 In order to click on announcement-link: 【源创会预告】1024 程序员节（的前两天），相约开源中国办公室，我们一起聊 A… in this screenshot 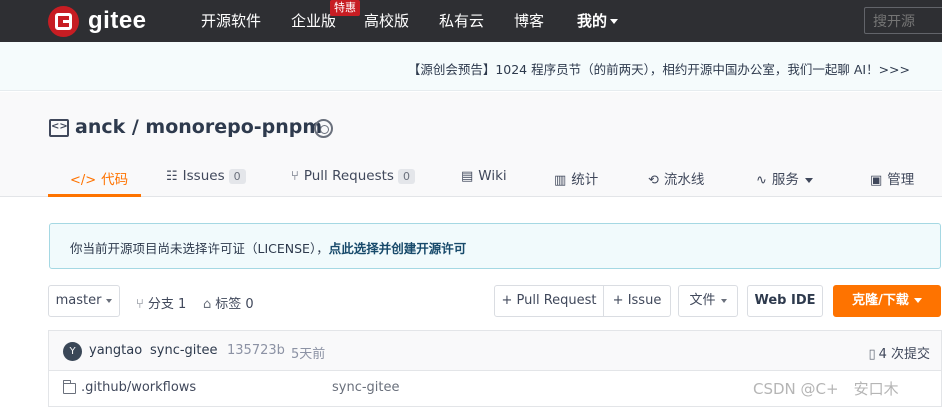, I will do `click(659, 68)`.